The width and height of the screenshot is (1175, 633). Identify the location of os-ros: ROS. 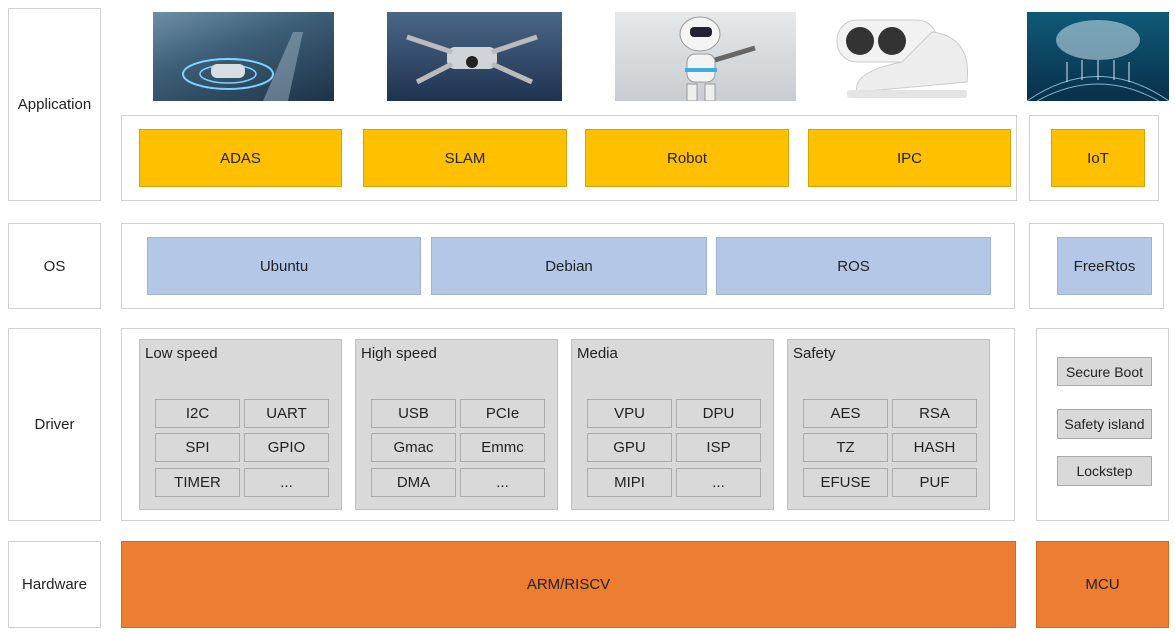
(853, 266).